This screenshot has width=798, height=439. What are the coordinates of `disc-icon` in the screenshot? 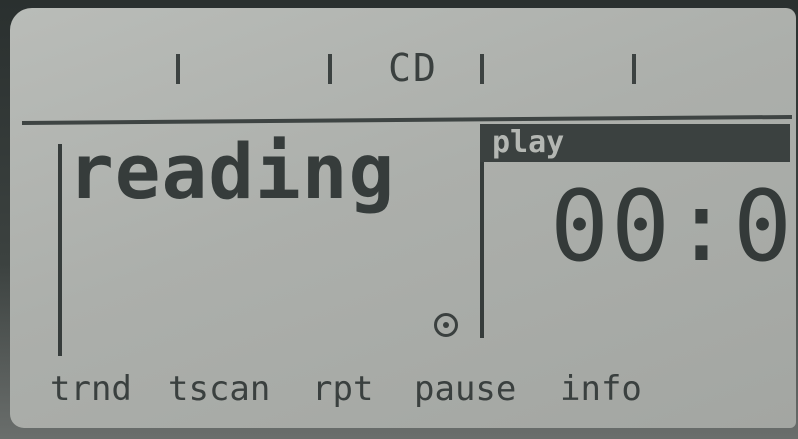 It's located at (446, 325).